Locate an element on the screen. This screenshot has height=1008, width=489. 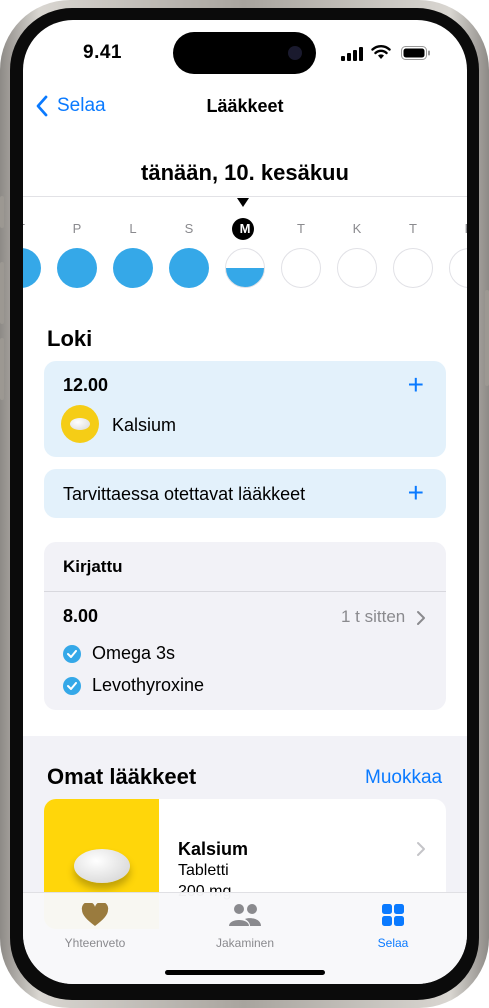
tab-label: Yhteenveto is located at coordinates (95, 943).